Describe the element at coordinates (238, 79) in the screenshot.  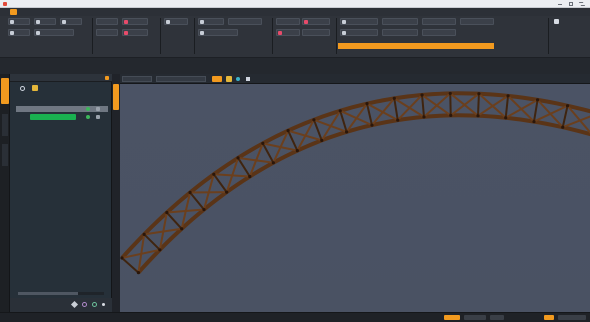
I see `lighting-icon` at that location.